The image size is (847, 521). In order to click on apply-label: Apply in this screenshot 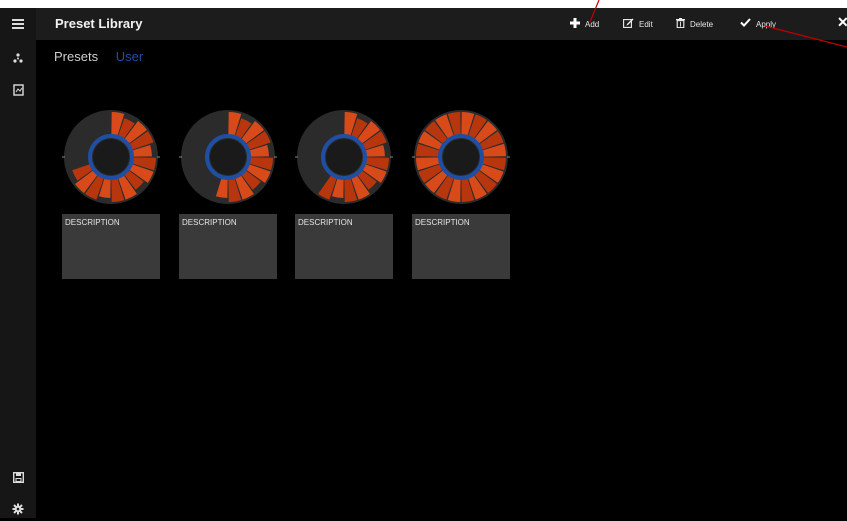, I will do `click(766, 24)`.